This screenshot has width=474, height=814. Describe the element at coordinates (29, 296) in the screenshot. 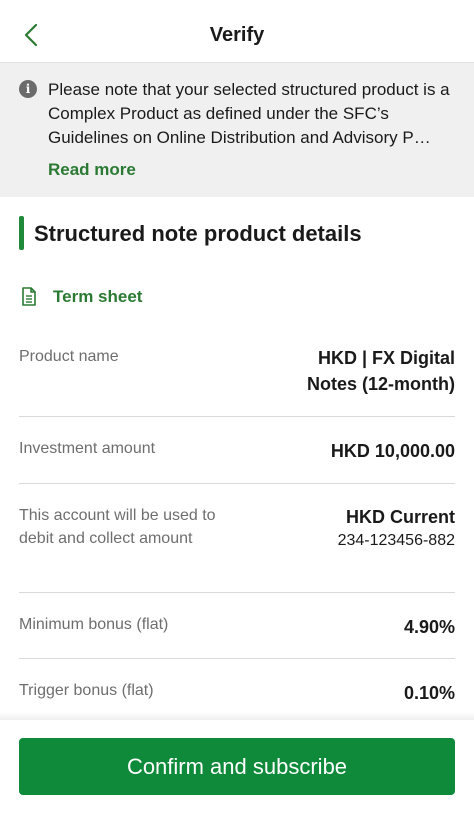

I see `document-icon` at that location.